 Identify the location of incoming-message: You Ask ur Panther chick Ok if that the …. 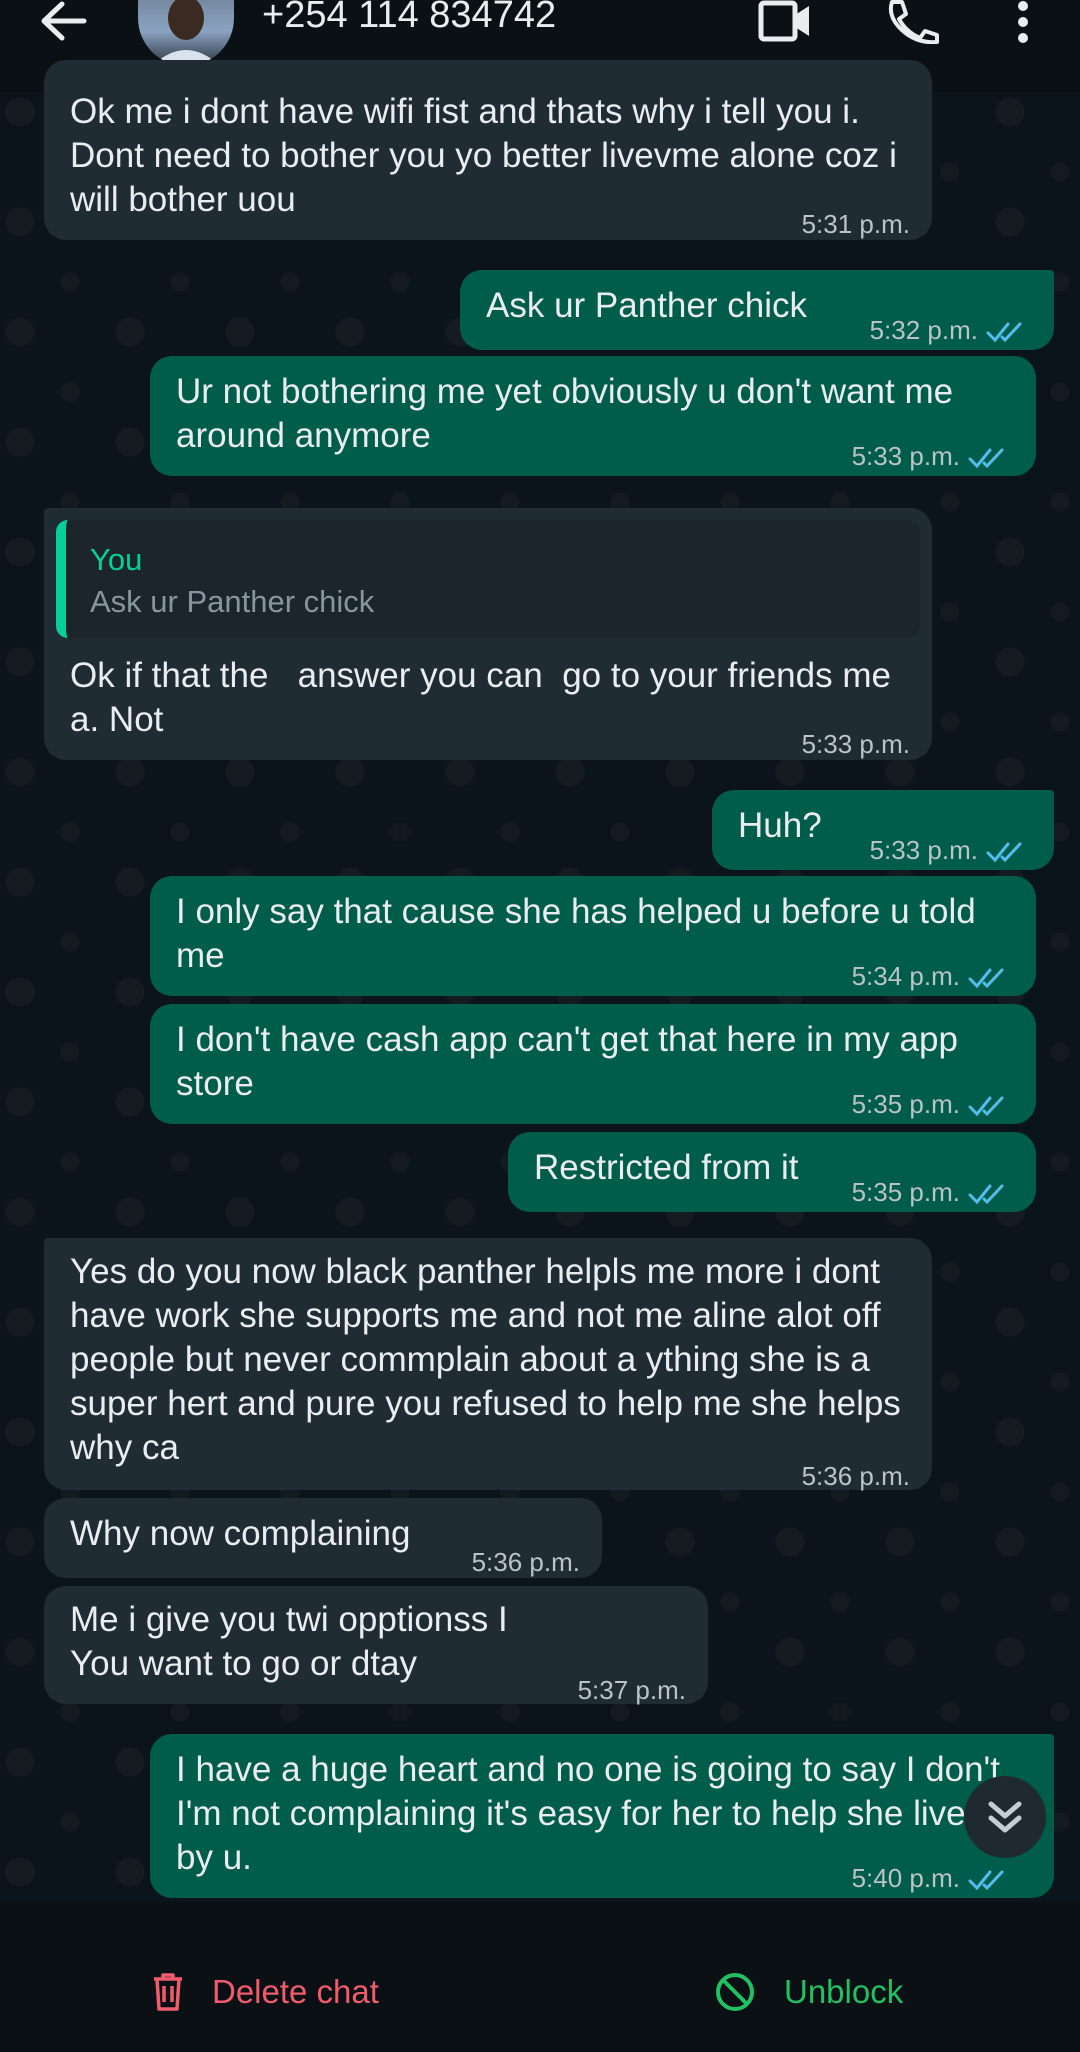
(488, 634).